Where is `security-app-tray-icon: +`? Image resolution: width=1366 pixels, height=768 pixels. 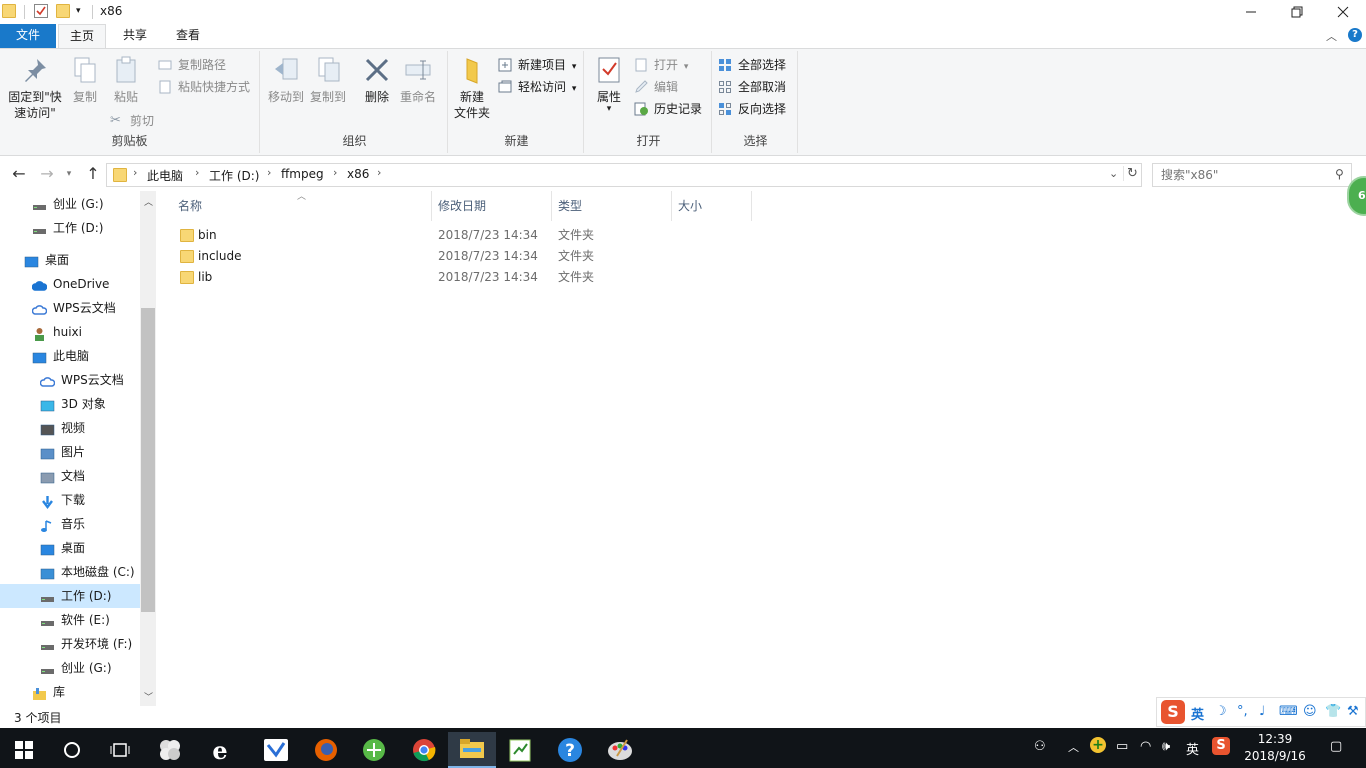
security-app-tray-icon: + is located at coordinates (1098, 745).